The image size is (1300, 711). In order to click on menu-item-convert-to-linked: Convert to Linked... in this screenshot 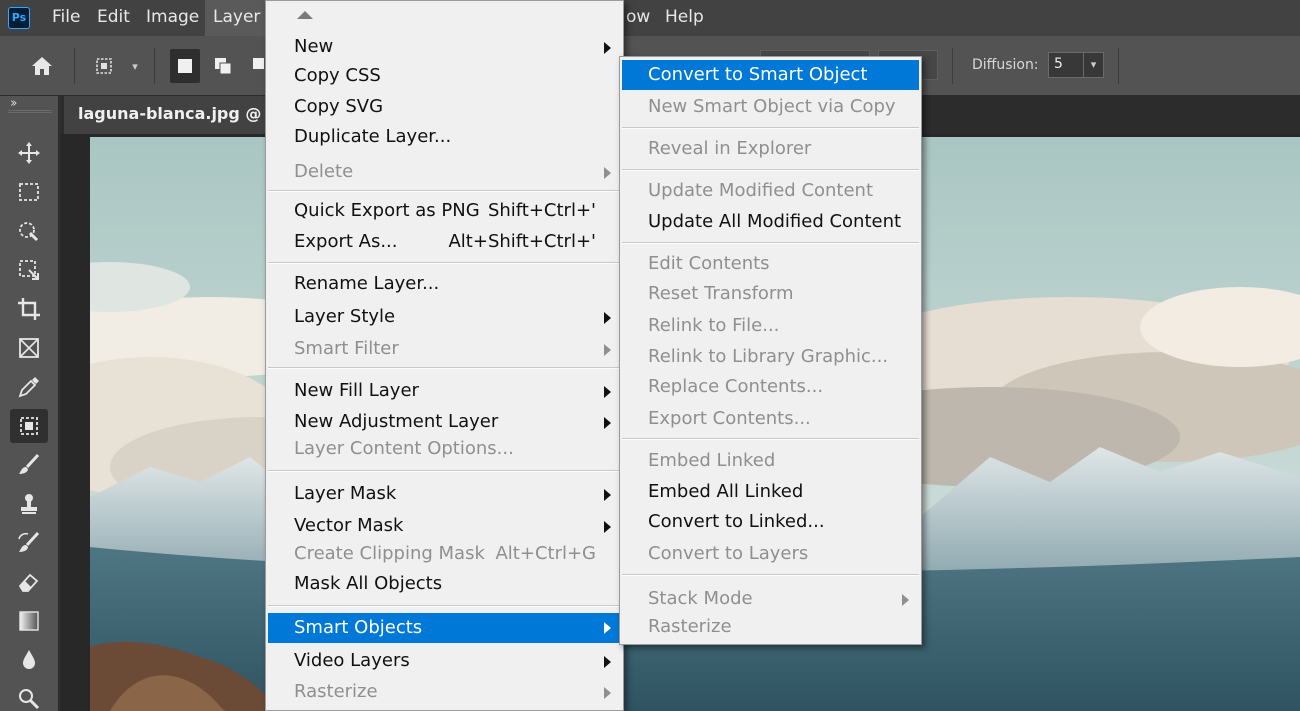, I will do `click(770, 522)`.